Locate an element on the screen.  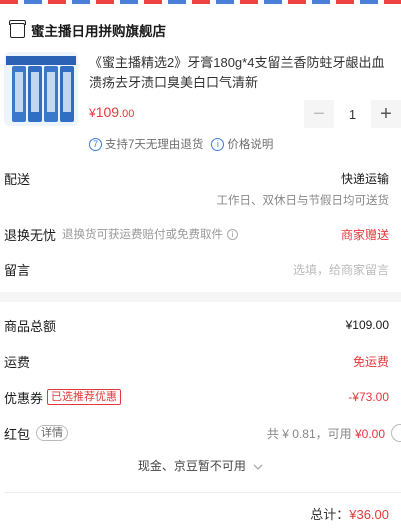
subtotal-label: 商品总额 is located at coordinates (30, 326).